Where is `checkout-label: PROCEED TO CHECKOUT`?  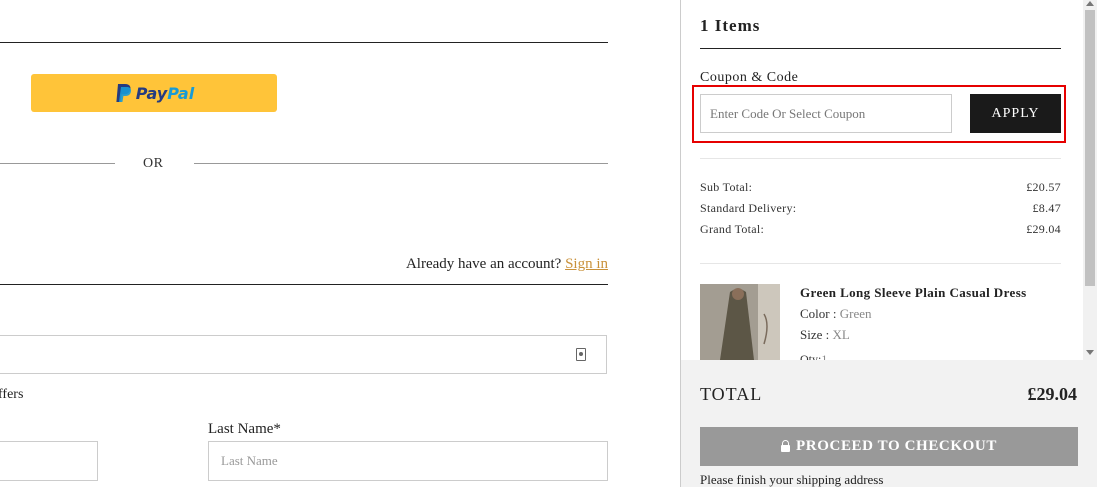 checkout-label: PROCEED TO CHECKOUT is located at coordinates (896, 446).